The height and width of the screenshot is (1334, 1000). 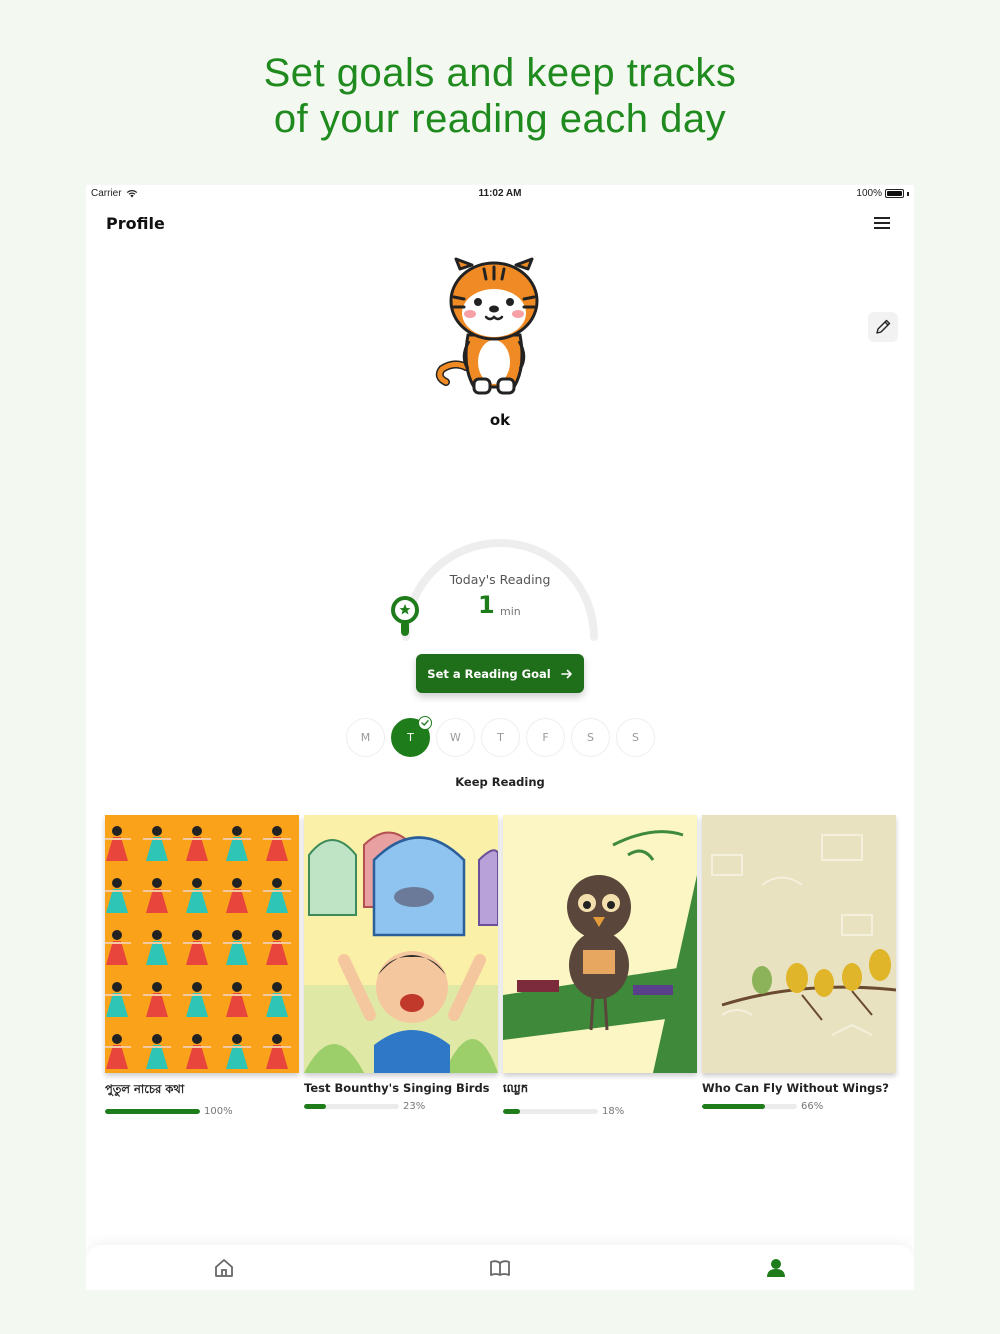 What do you see at coordinates (397, 1088) in the screenshot?
I see `book-title: Test Bounthy's Singing Birds` at bounding box center [397, 1088].